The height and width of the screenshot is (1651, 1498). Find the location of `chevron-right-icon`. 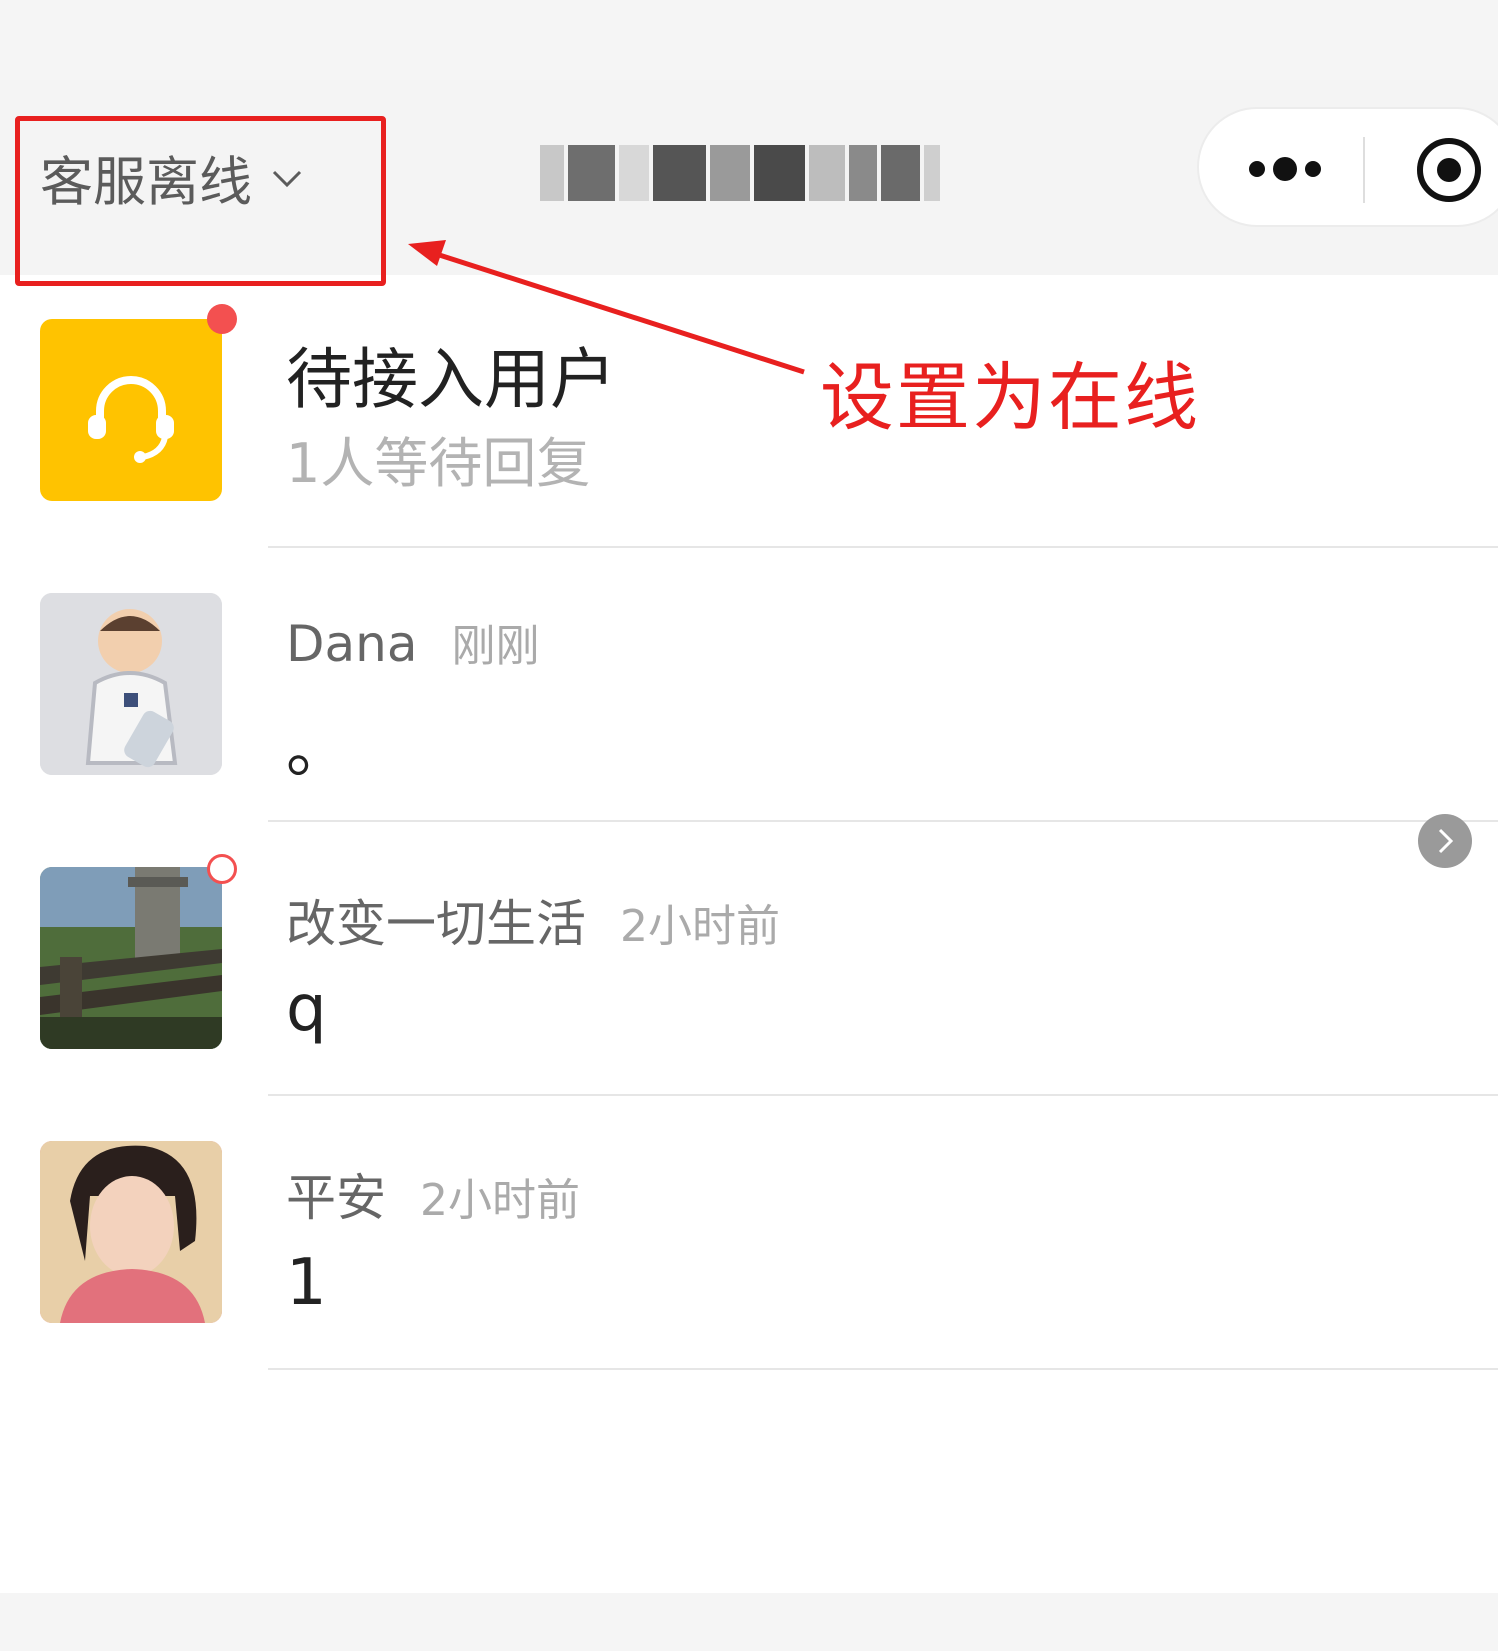

chevron-right-icon is located at coordinates (1446, 841).